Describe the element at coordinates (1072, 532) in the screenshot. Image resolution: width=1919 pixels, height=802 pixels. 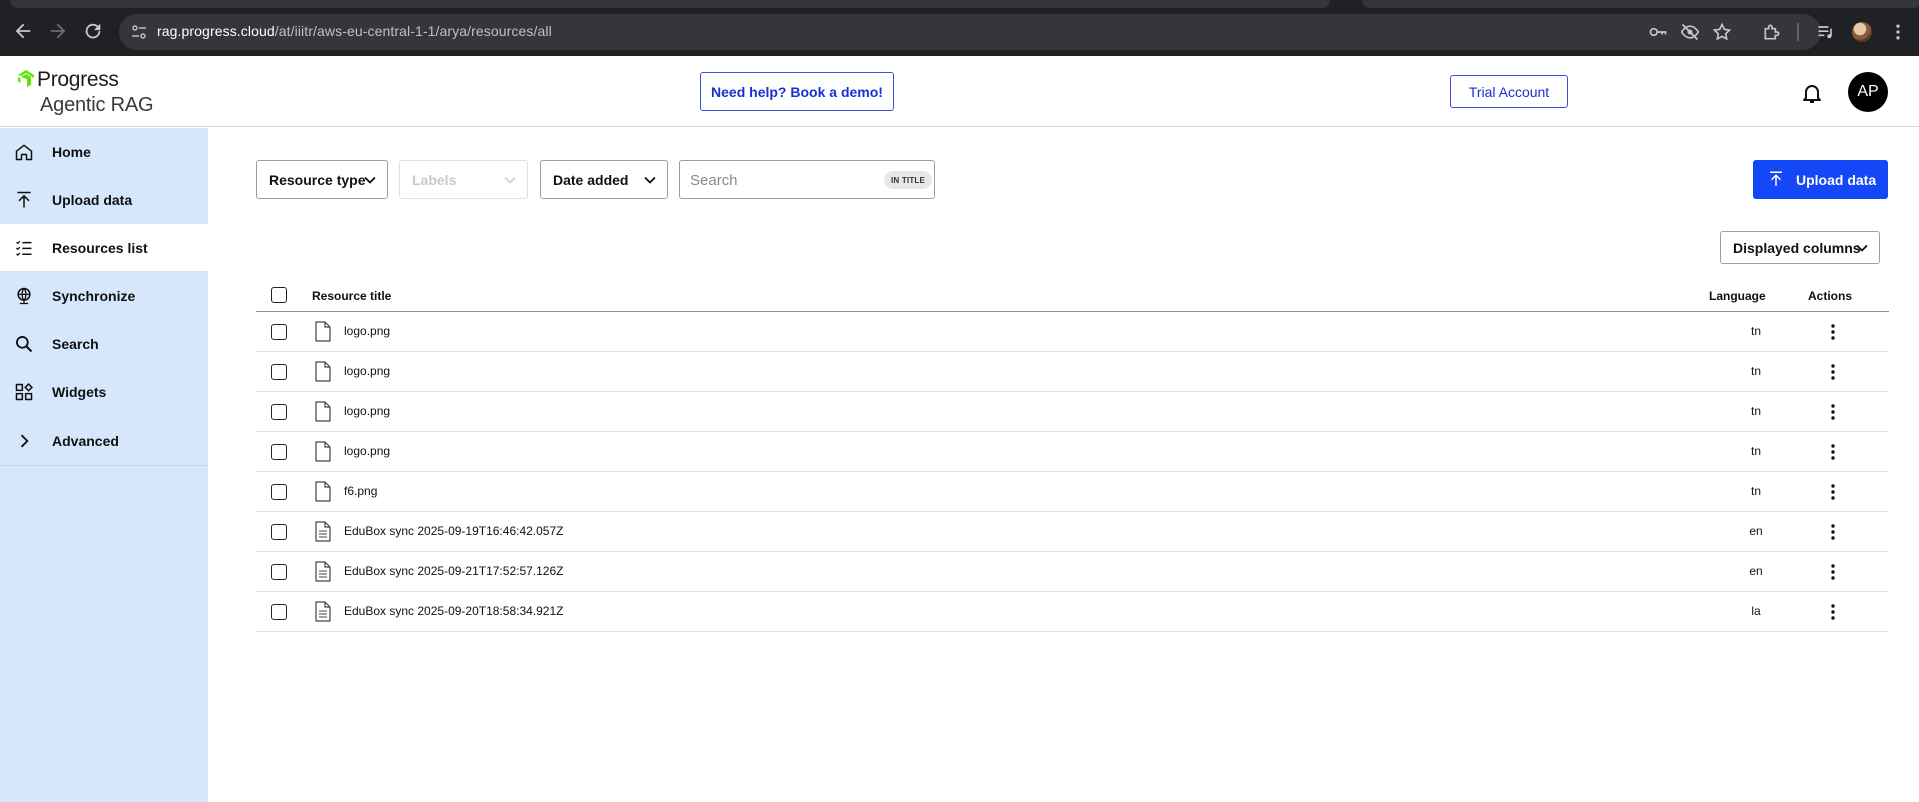
I see `table-row: EduBox sync 2025-09-19T16:46:42.057Z en` at that location.